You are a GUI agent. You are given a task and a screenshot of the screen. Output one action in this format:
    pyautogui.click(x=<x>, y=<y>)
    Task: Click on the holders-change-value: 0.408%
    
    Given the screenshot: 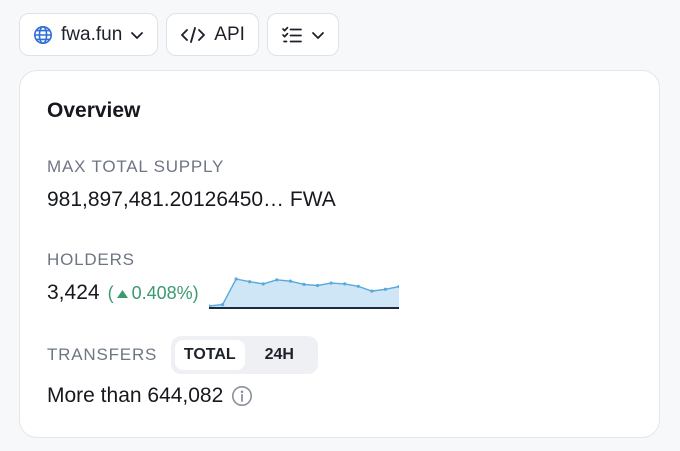 What is the action you would take?
    pyautogui.click(x=162, y=292)
    